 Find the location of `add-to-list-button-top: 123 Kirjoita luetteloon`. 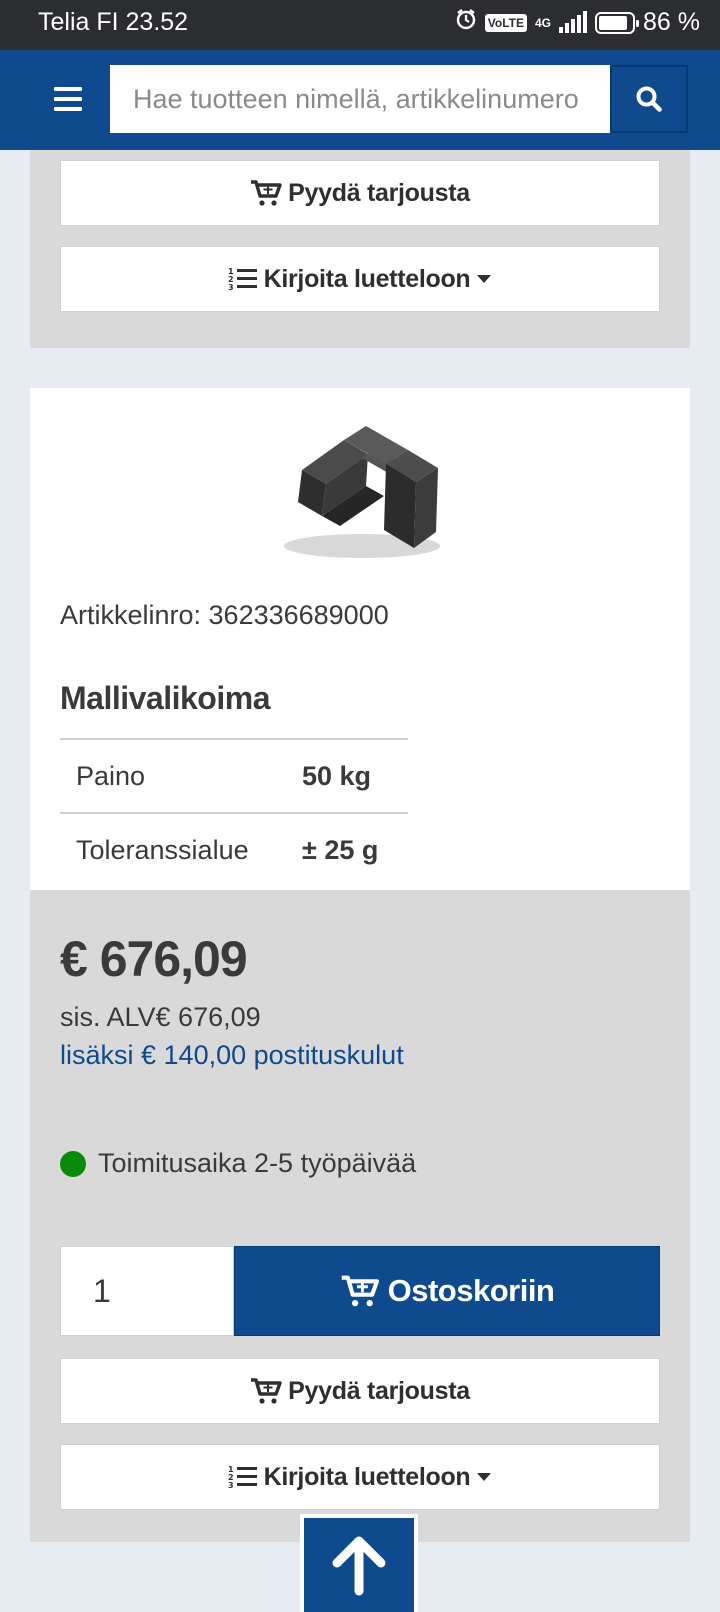

add-to-list-button-top: 123 Kirjoita luetteloon is located at coordinates (360, 279).